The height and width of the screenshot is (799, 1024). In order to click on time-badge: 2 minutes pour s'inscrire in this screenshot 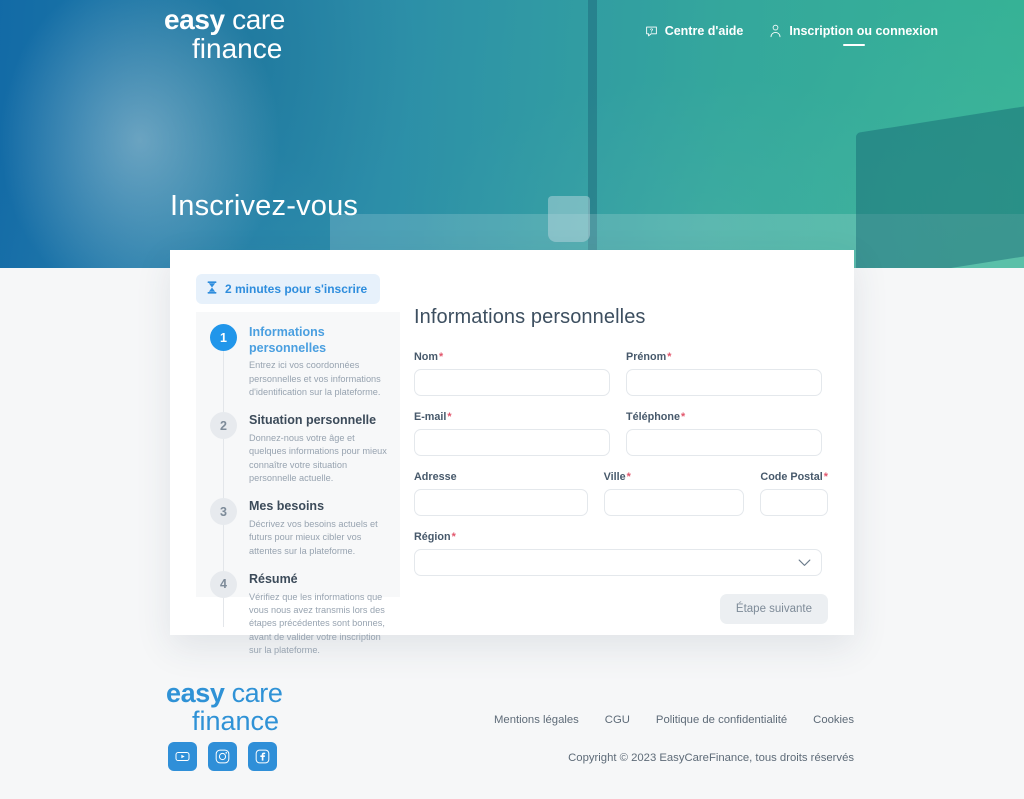, I will do `click(288, 289)`.